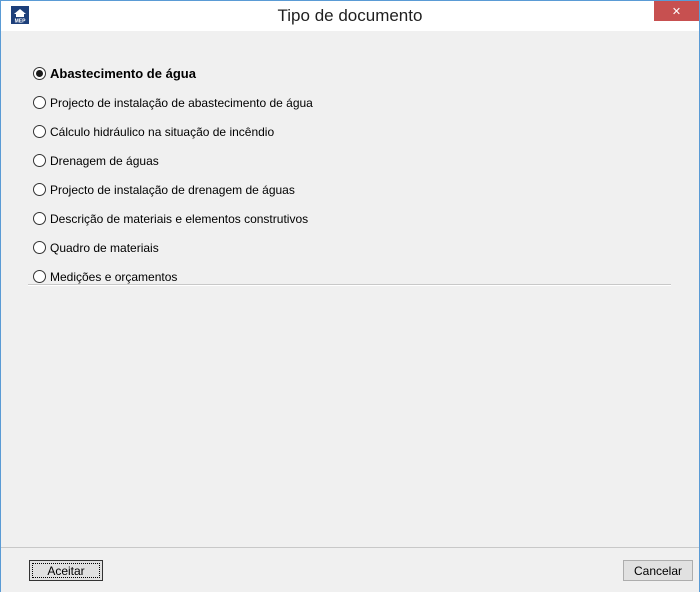  I want to click on accept-button-label: Aceitar, so click(66, 570).